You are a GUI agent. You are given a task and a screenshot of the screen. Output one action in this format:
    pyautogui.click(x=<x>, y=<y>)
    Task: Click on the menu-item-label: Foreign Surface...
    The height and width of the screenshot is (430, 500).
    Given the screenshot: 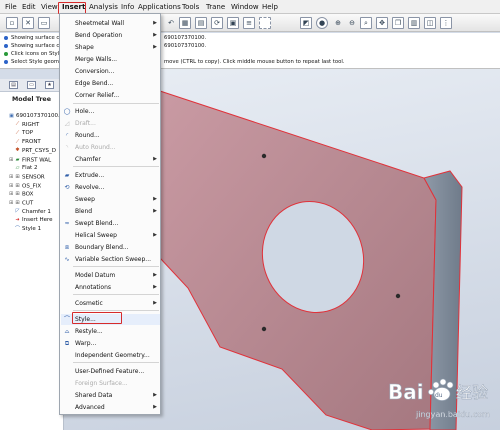 What is the action you would take?
    pyautogui.click(x=101, y=383)
    